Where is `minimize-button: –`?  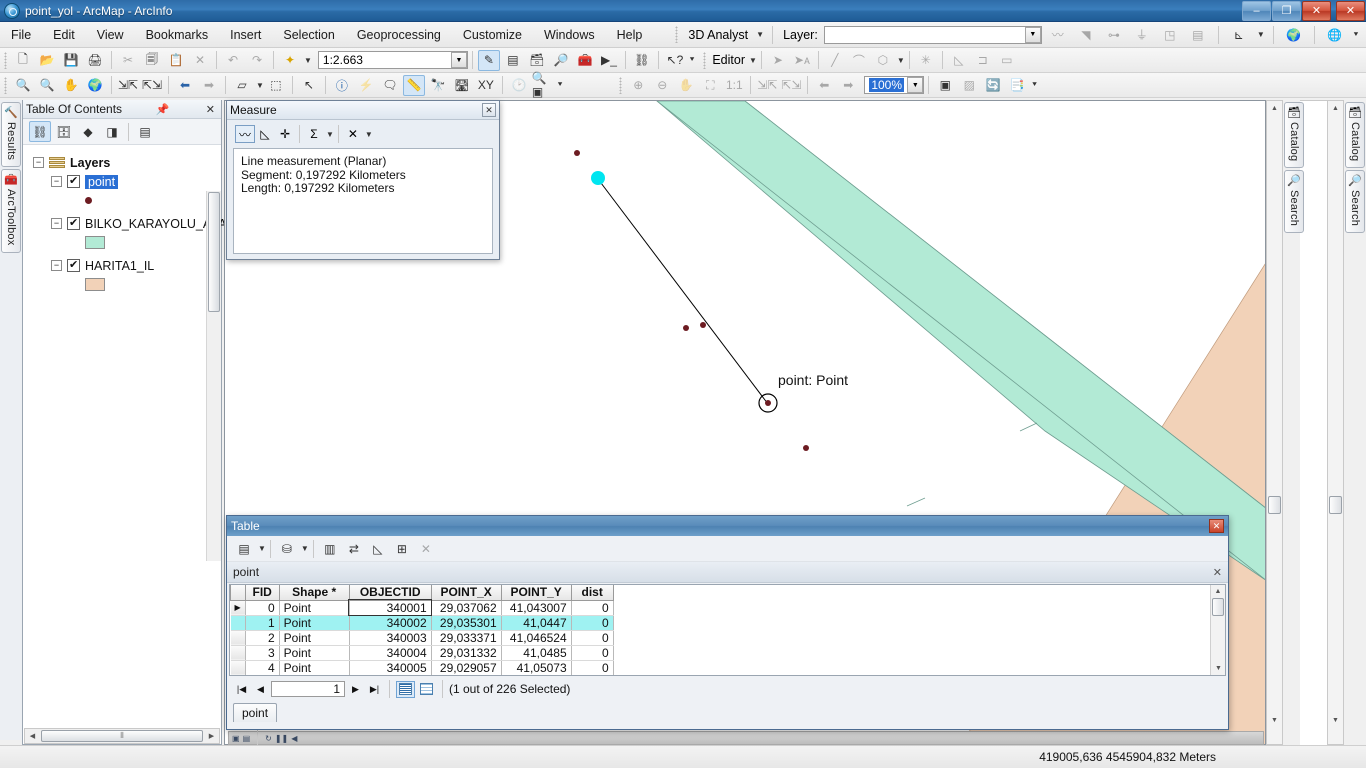
minimize-button: – is located at coordinates (1256, 10).